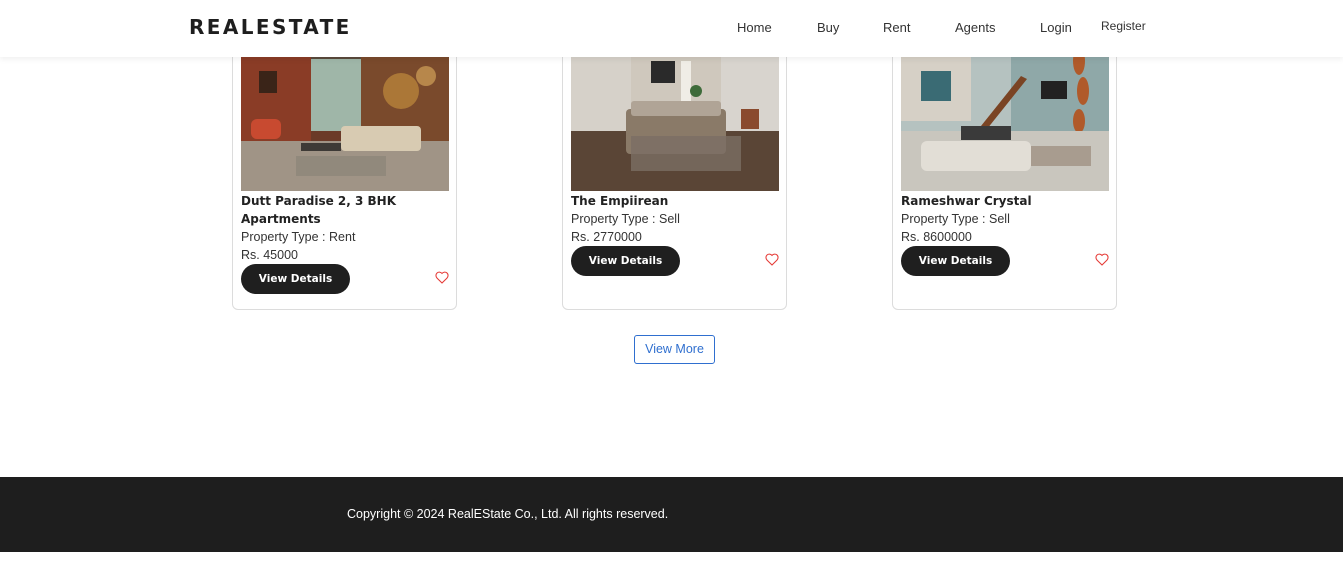  I want to click on property-type: Property Type : Rent, so click(298, 237).